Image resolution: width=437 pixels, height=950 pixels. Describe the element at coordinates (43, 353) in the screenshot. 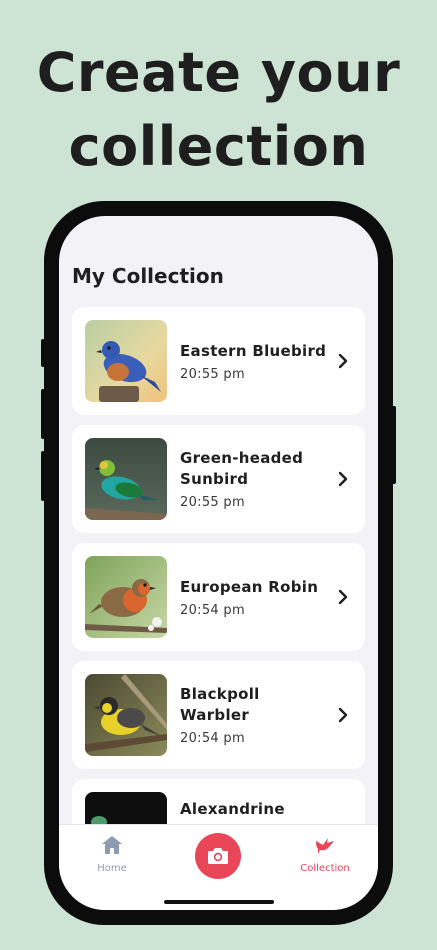

I see `phone-side-button` at that location.